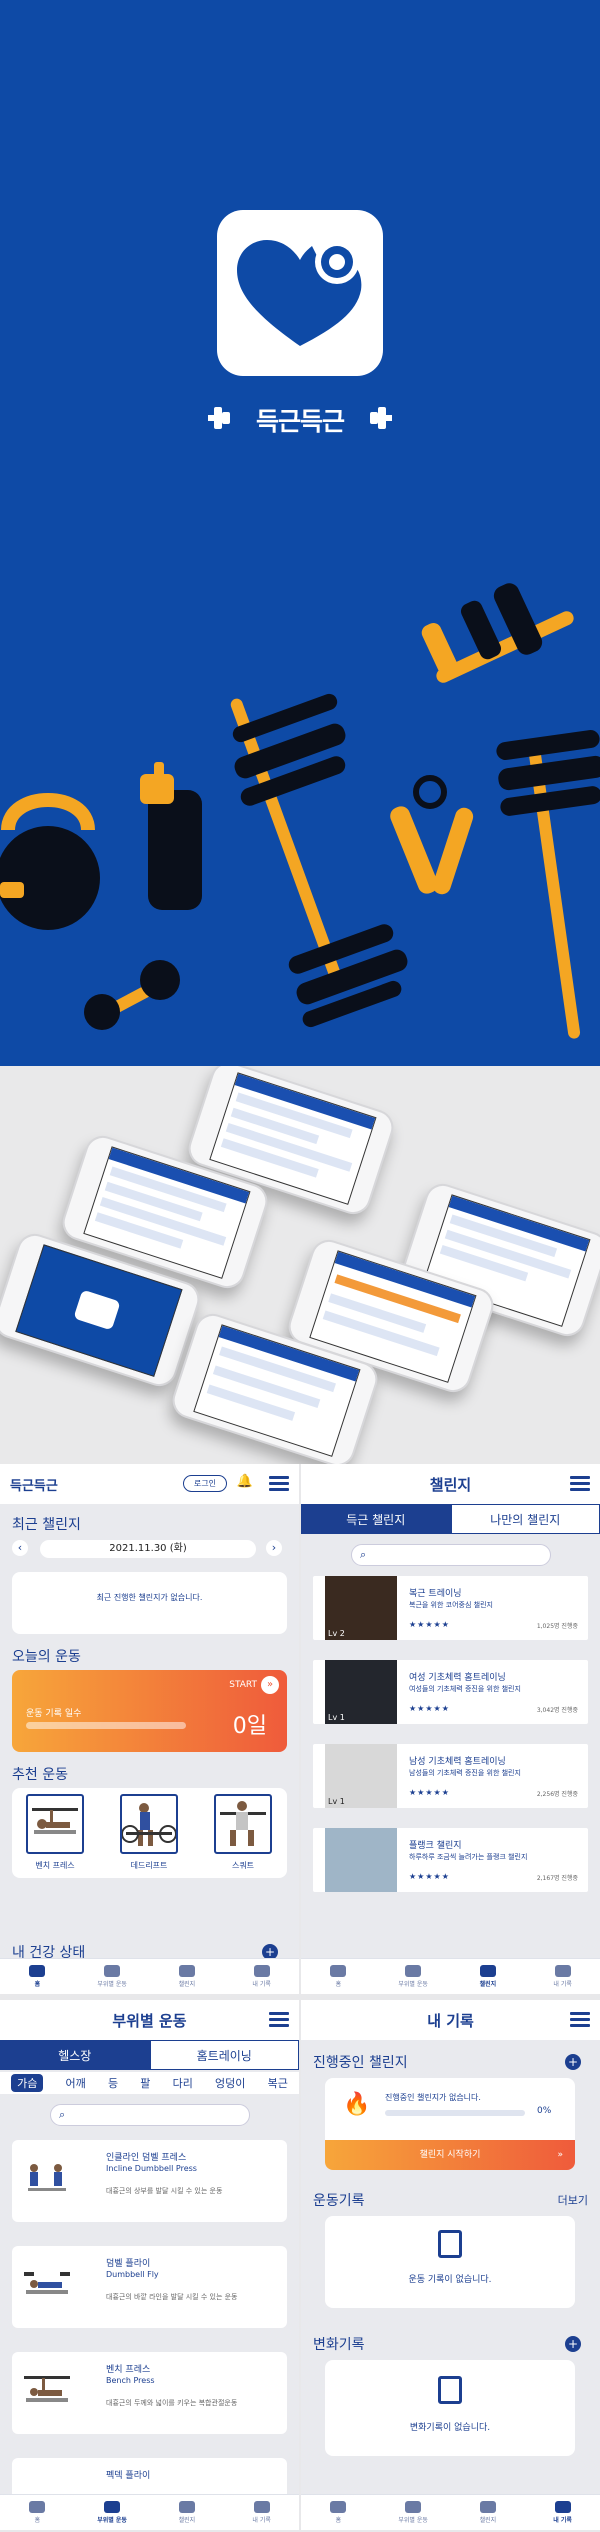 This screenshot has height=2532, width=600. What do you see at coordinates (112, 1971) in the screenshot?
I see `dumbbell-icon` at bounding box center [112, 1971].